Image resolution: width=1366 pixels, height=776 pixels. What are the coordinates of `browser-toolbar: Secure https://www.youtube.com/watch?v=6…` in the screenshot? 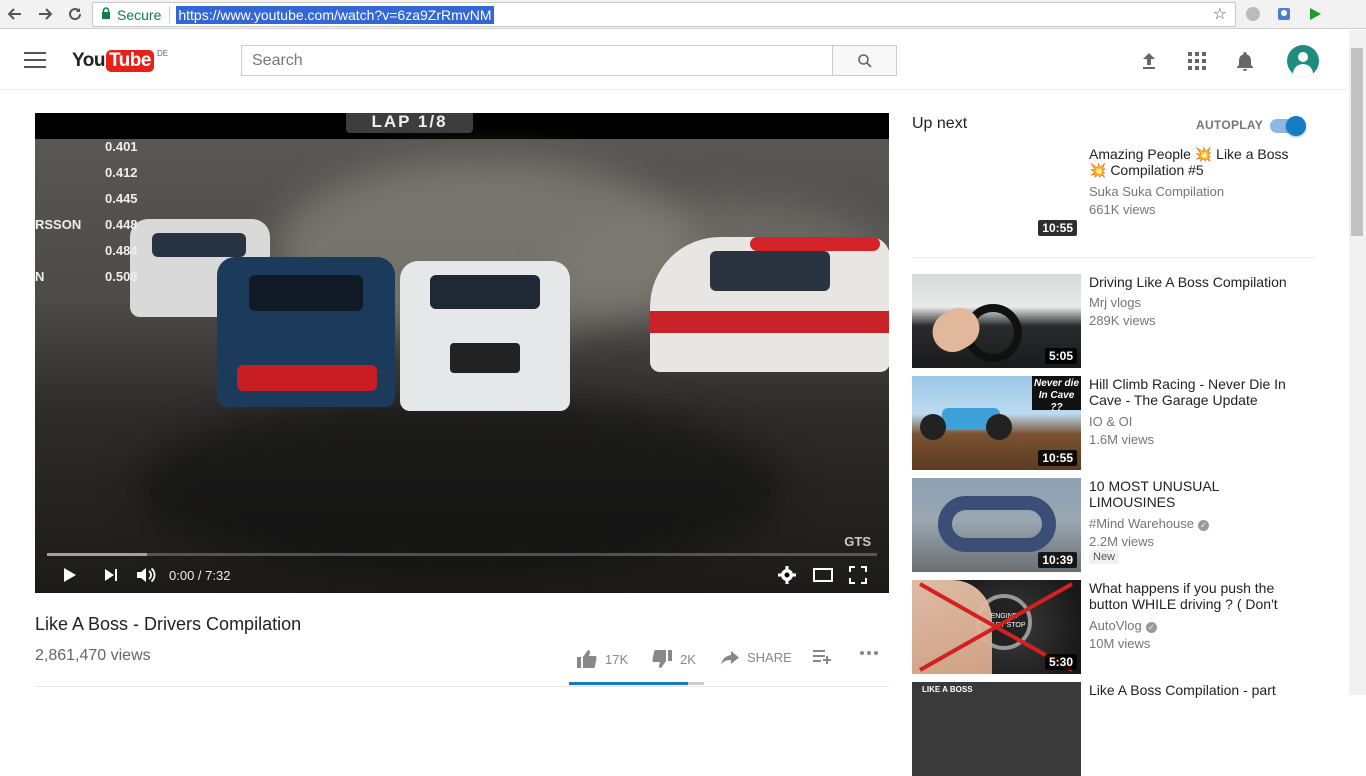 It's located at (683, 14).